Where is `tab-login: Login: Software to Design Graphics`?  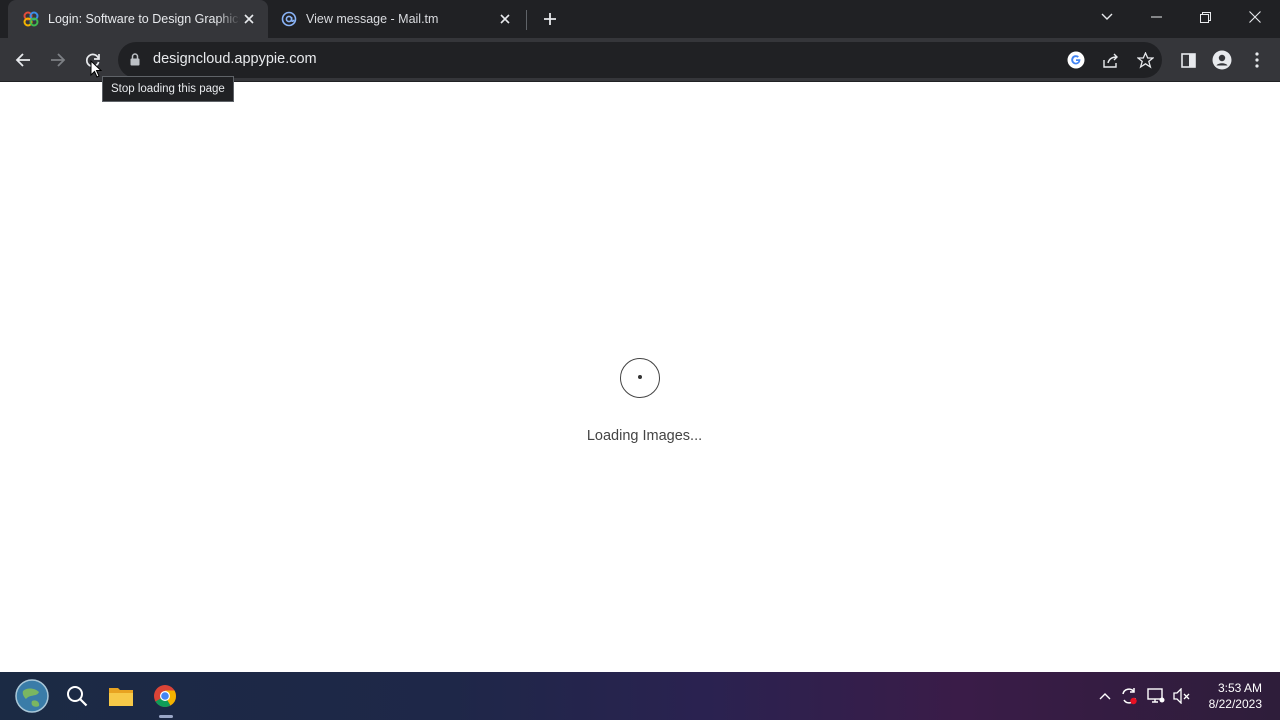 tab-login: Login: Software to Design Graphics is located at coordinates (138, 19).